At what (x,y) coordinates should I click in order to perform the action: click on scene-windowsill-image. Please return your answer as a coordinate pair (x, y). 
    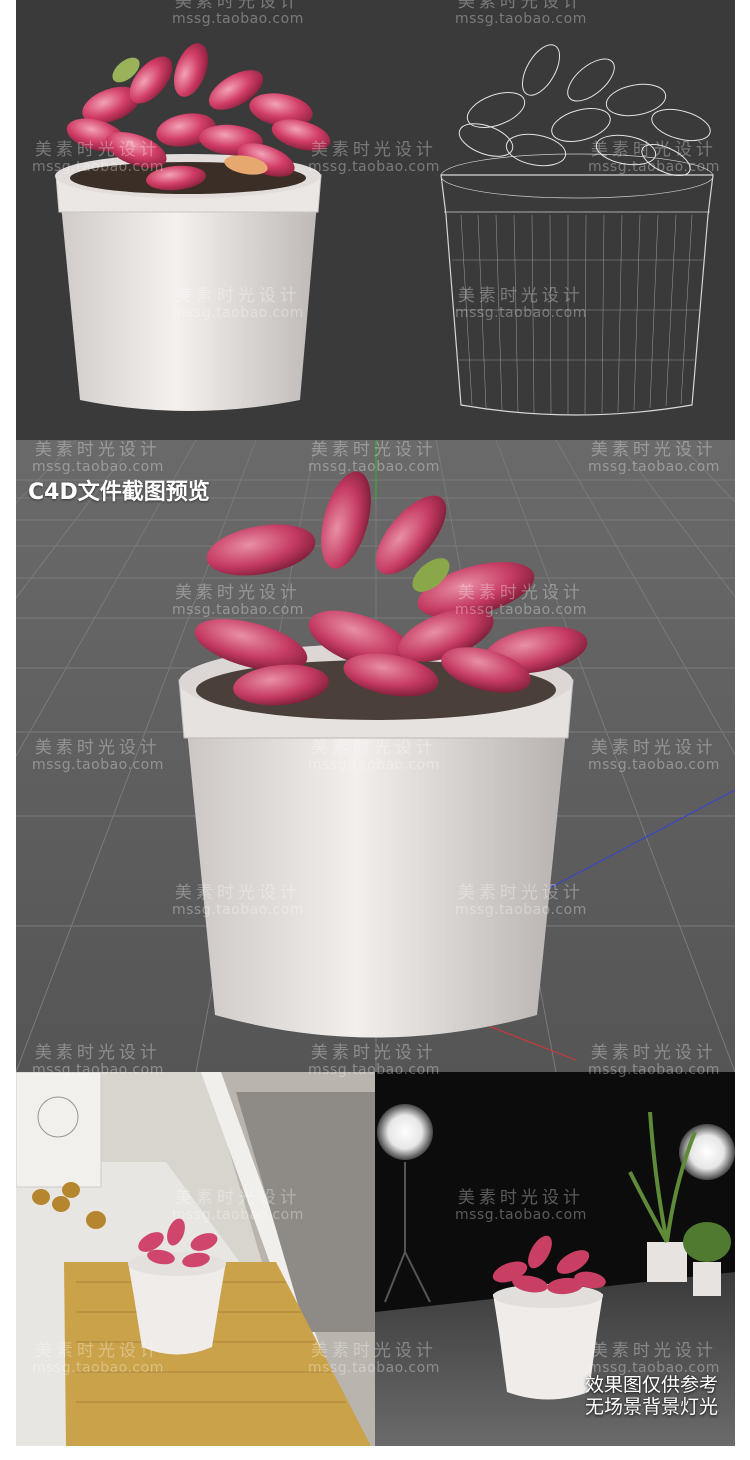
    Looking at the image, I should click on (195, 1259).